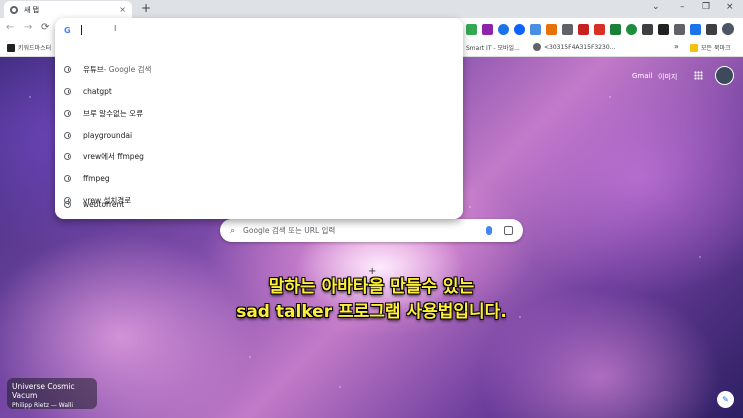 This screenshot has height=418, width=743. I want to click on puzzle-extensions-icon, so click(679, 29).